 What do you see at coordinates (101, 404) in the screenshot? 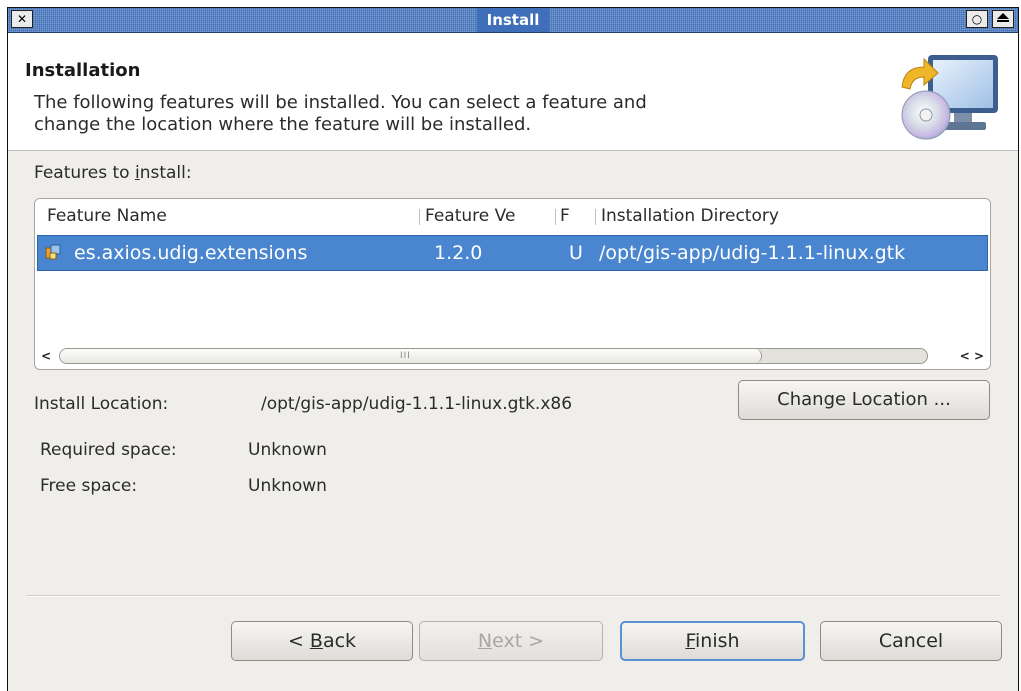
I see `install-location-label: Install Location:` at bounding box center [101, 404].